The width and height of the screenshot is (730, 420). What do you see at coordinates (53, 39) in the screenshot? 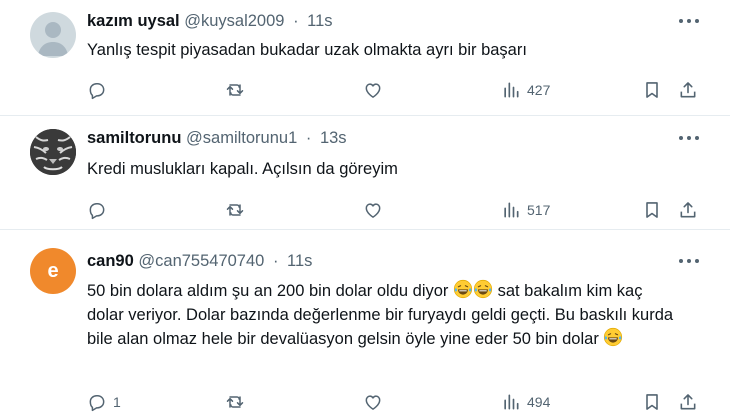
I see `default-avatar-icon` at bounding box center [53, 39].